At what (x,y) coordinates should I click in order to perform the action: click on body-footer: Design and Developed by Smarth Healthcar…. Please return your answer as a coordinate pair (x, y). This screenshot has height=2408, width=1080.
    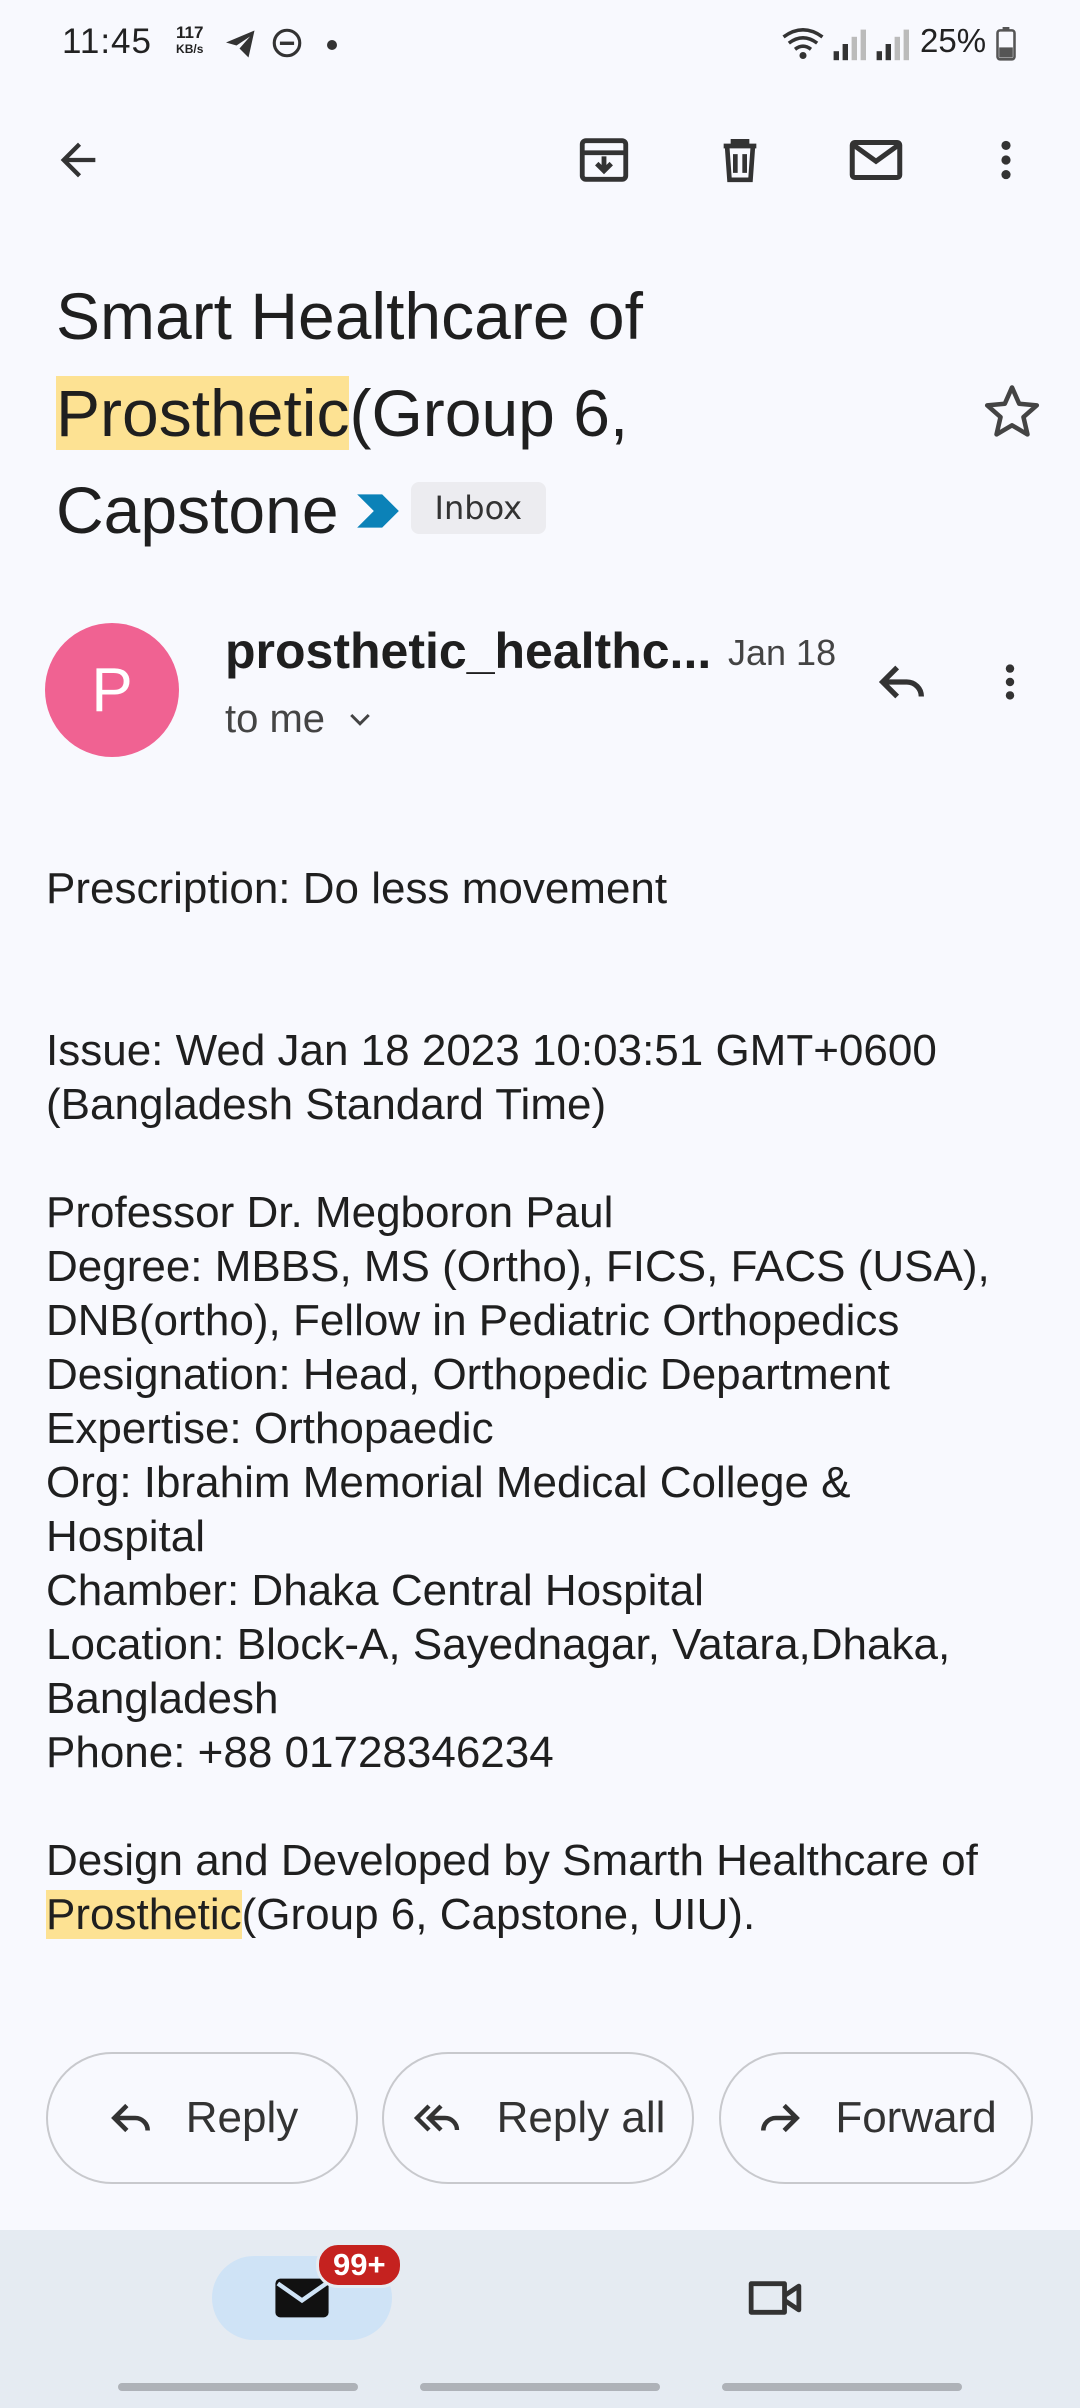
    Looking at the image, I should click on (546, 1888).